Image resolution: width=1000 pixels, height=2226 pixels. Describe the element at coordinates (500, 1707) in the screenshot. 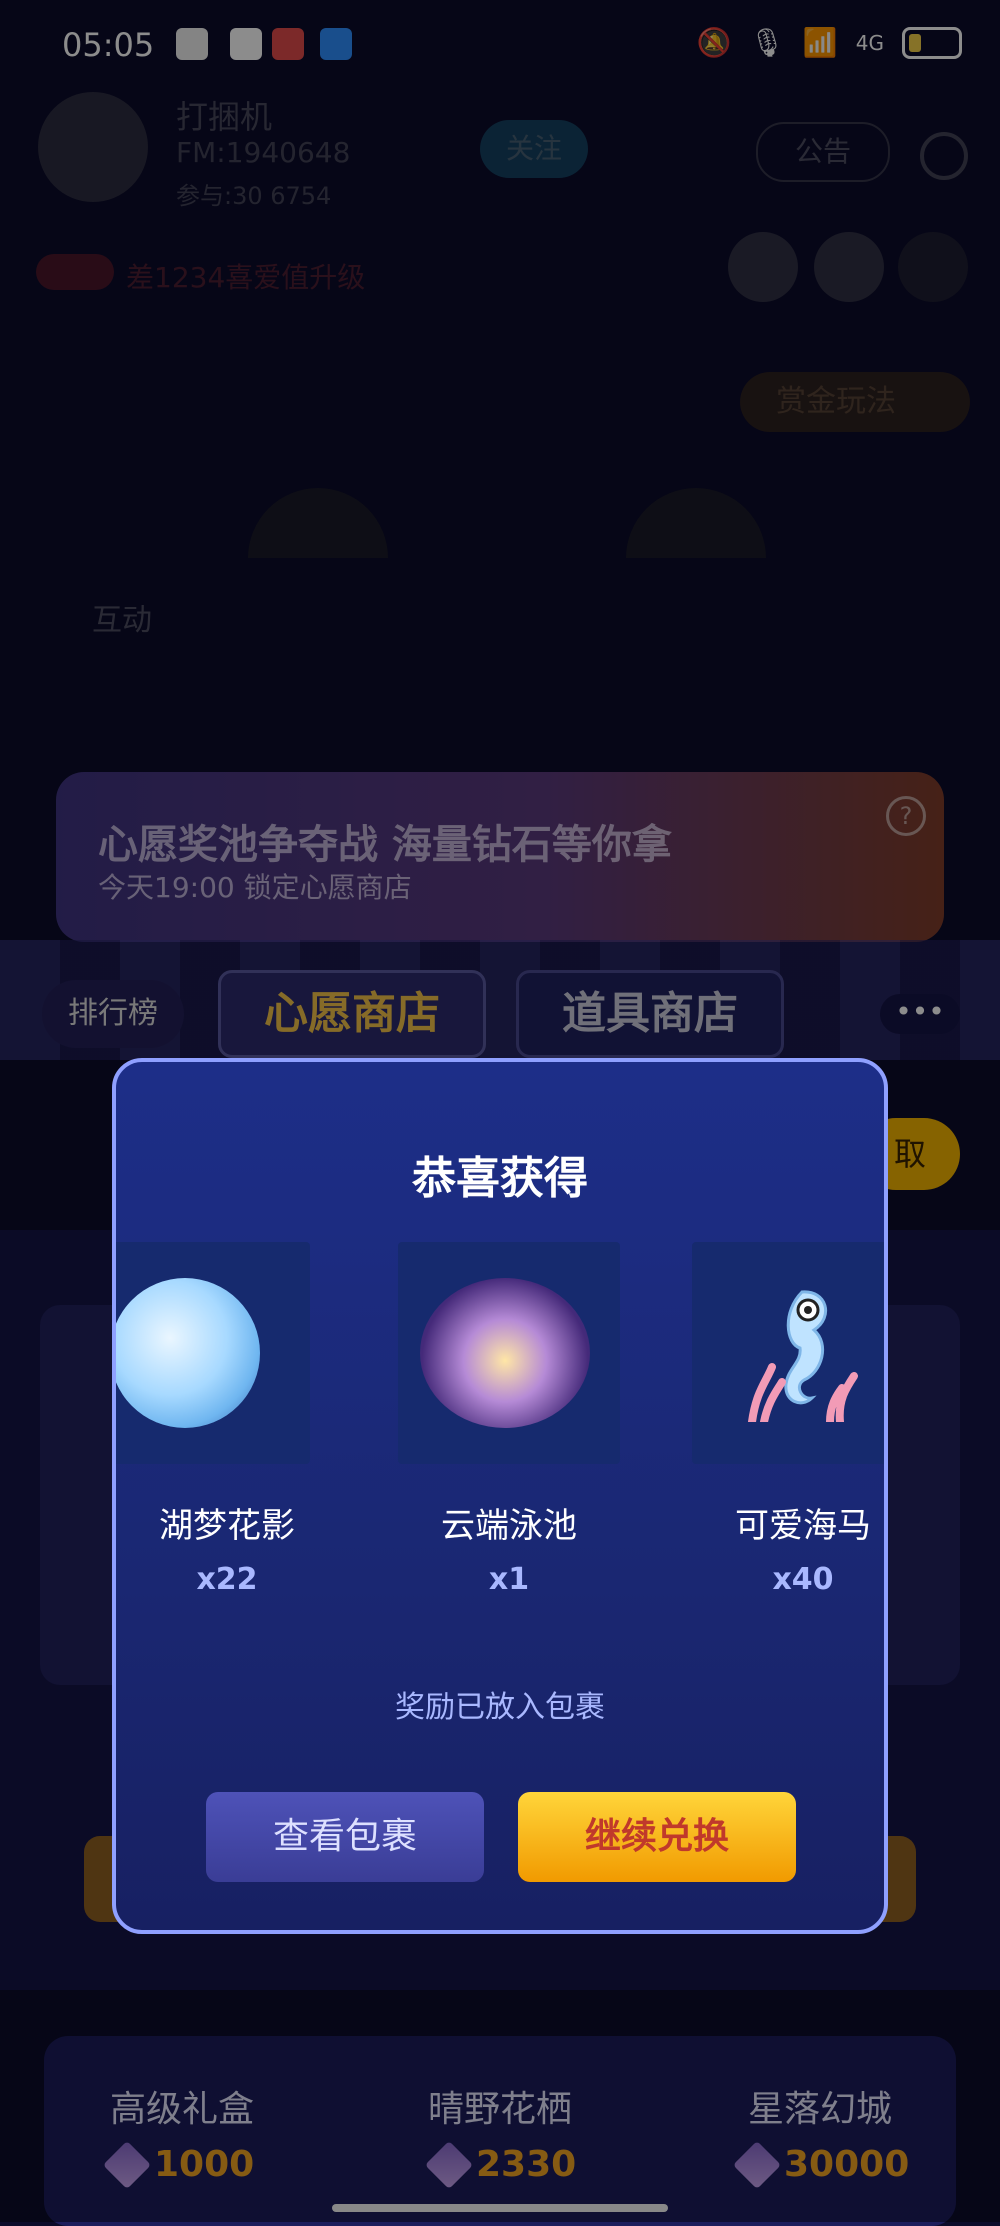

I see `reward-notice: 奖励已放入包裹` at that location.